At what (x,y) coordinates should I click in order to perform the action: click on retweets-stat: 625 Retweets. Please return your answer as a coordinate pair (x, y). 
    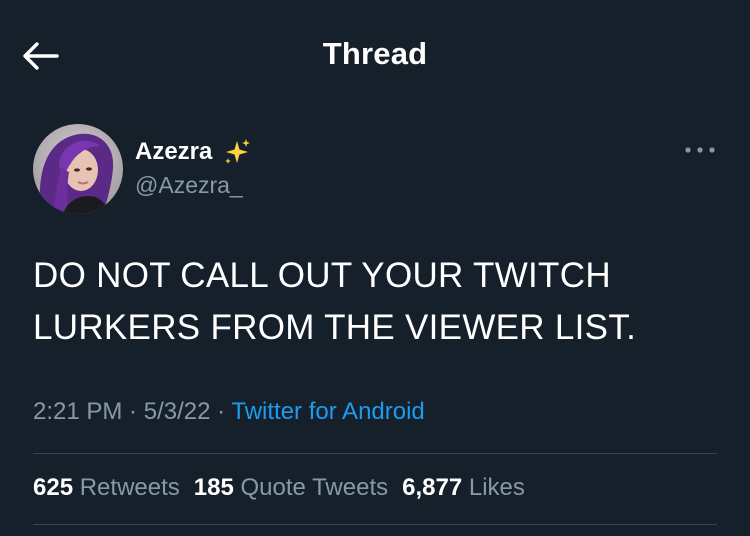
    Looking at the image, I should click on (106, 488).